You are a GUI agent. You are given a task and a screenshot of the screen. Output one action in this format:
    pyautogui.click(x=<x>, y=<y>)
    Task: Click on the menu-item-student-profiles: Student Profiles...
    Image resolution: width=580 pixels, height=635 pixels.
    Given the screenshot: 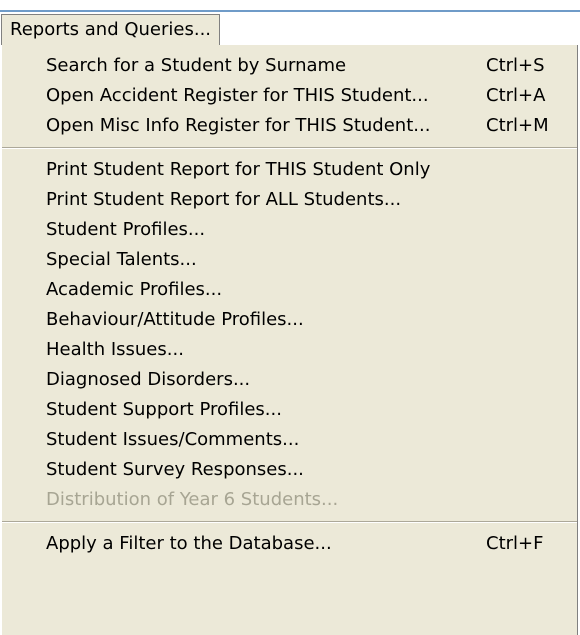 What is the action you would take?
    pyautogui.click(x=289, y=230)
    